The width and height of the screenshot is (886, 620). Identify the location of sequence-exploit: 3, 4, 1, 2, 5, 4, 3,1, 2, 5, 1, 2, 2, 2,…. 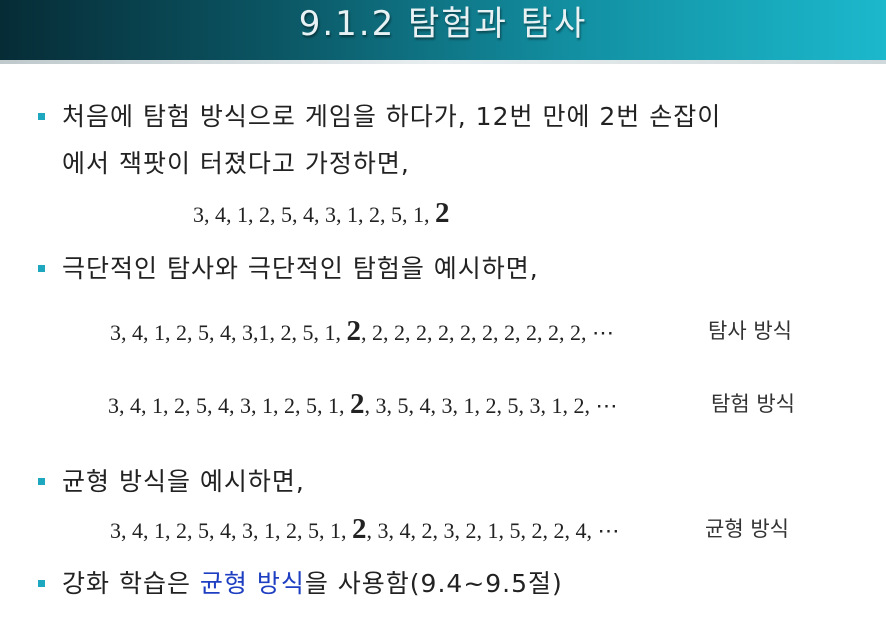
(362, 332).